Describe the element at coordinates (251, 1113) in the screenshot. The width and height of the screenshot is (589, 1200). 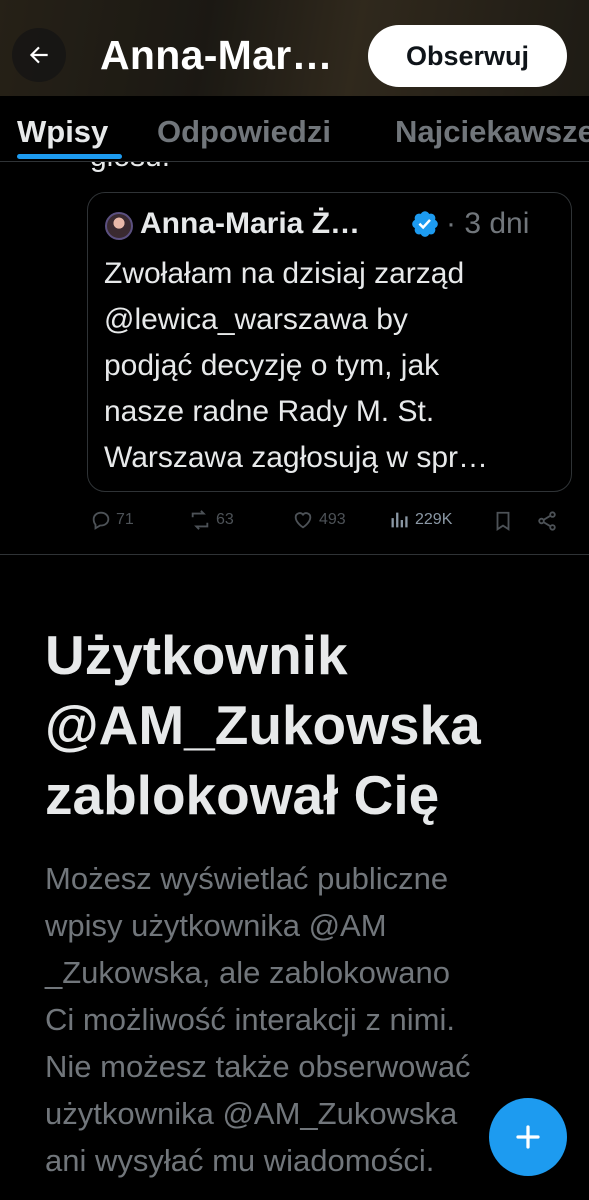
I see `blocked-desc-line: użytkownika @AM_Zukowska` at that location.